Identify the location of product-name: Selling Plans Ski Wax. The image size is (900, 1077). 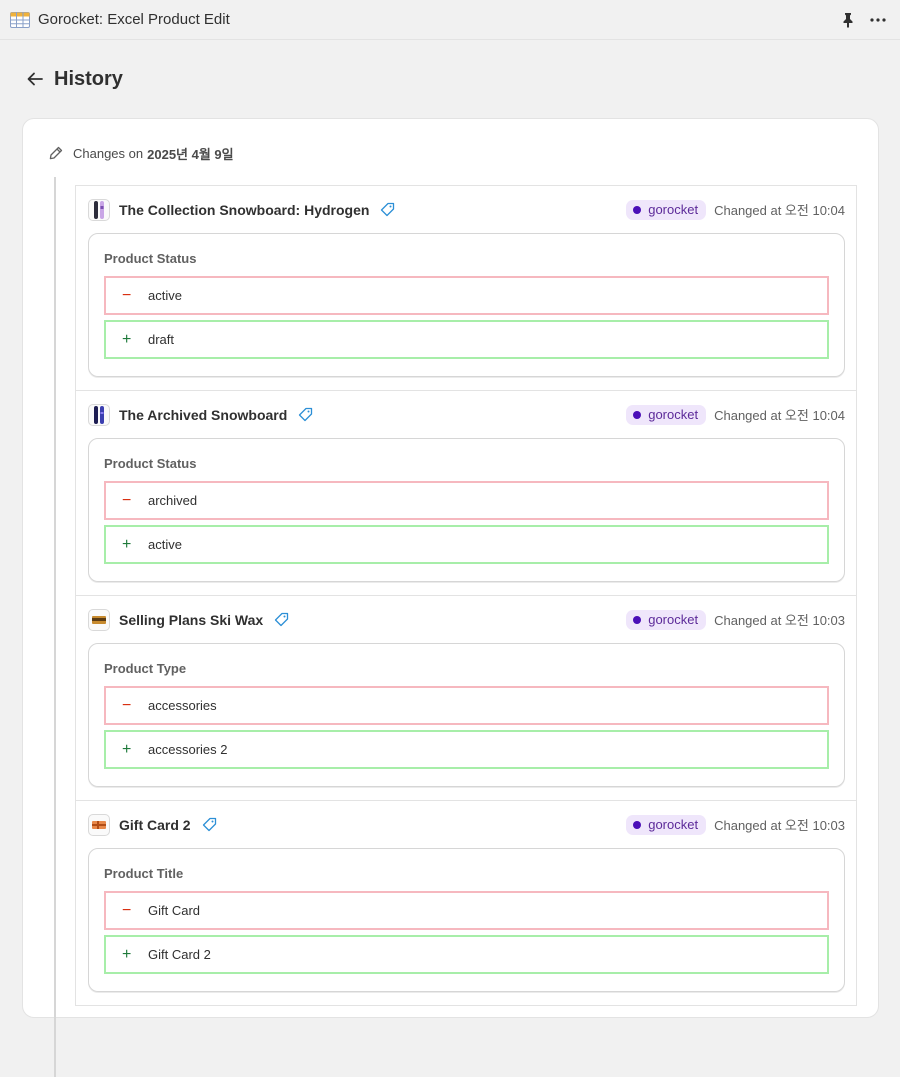
(191, 620).